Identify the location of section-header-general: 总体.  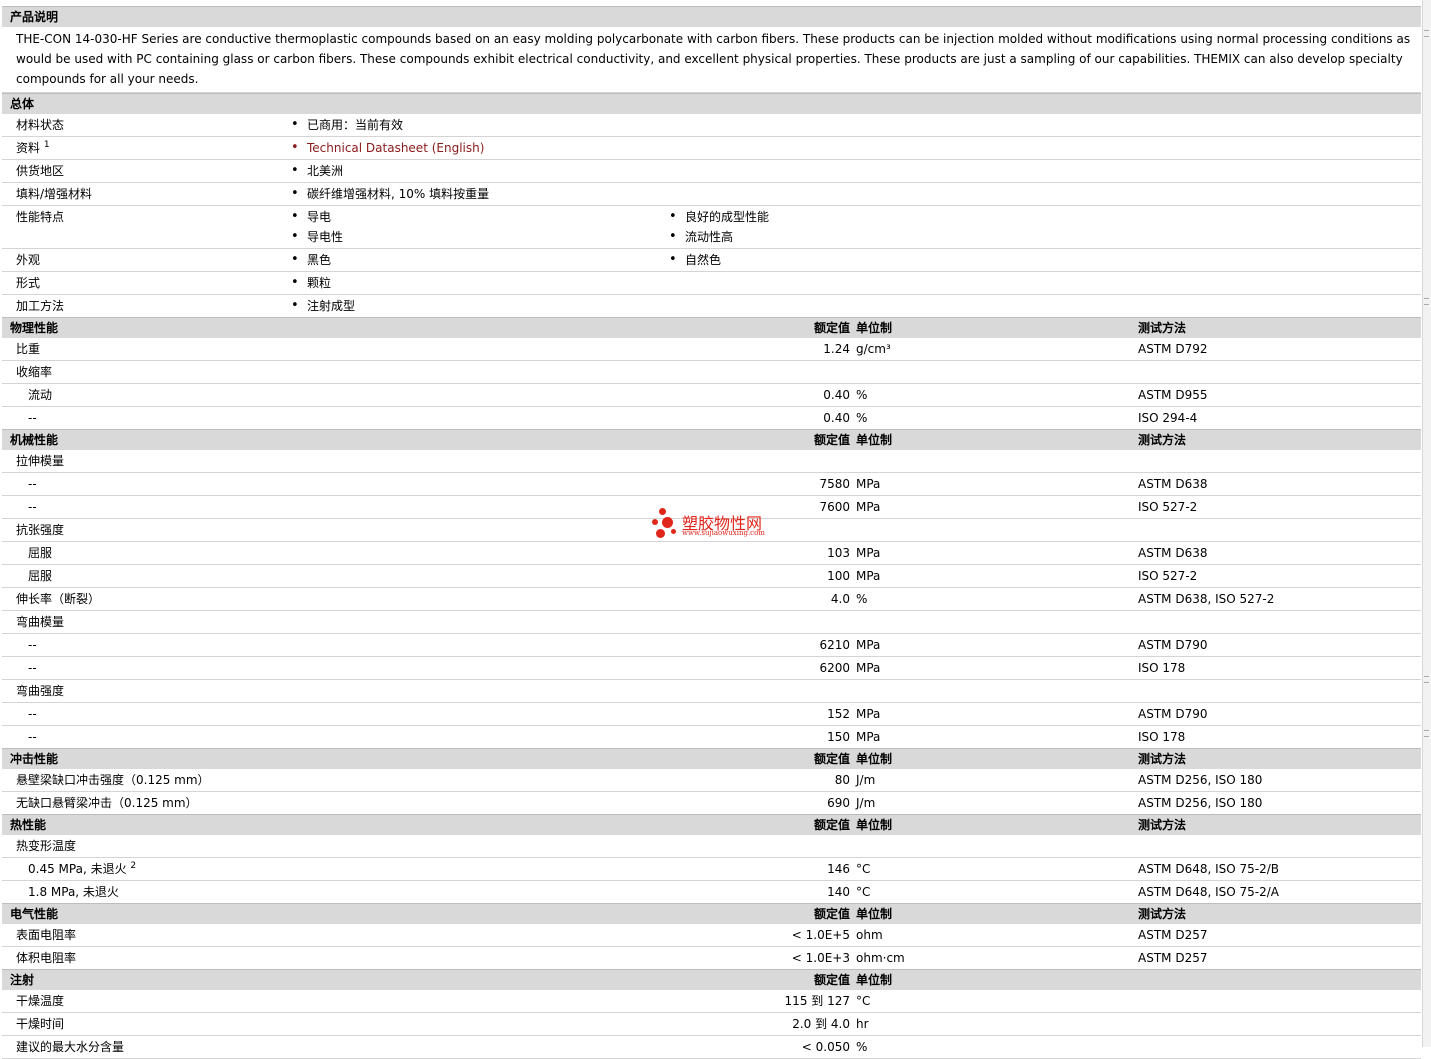
(711, 103).